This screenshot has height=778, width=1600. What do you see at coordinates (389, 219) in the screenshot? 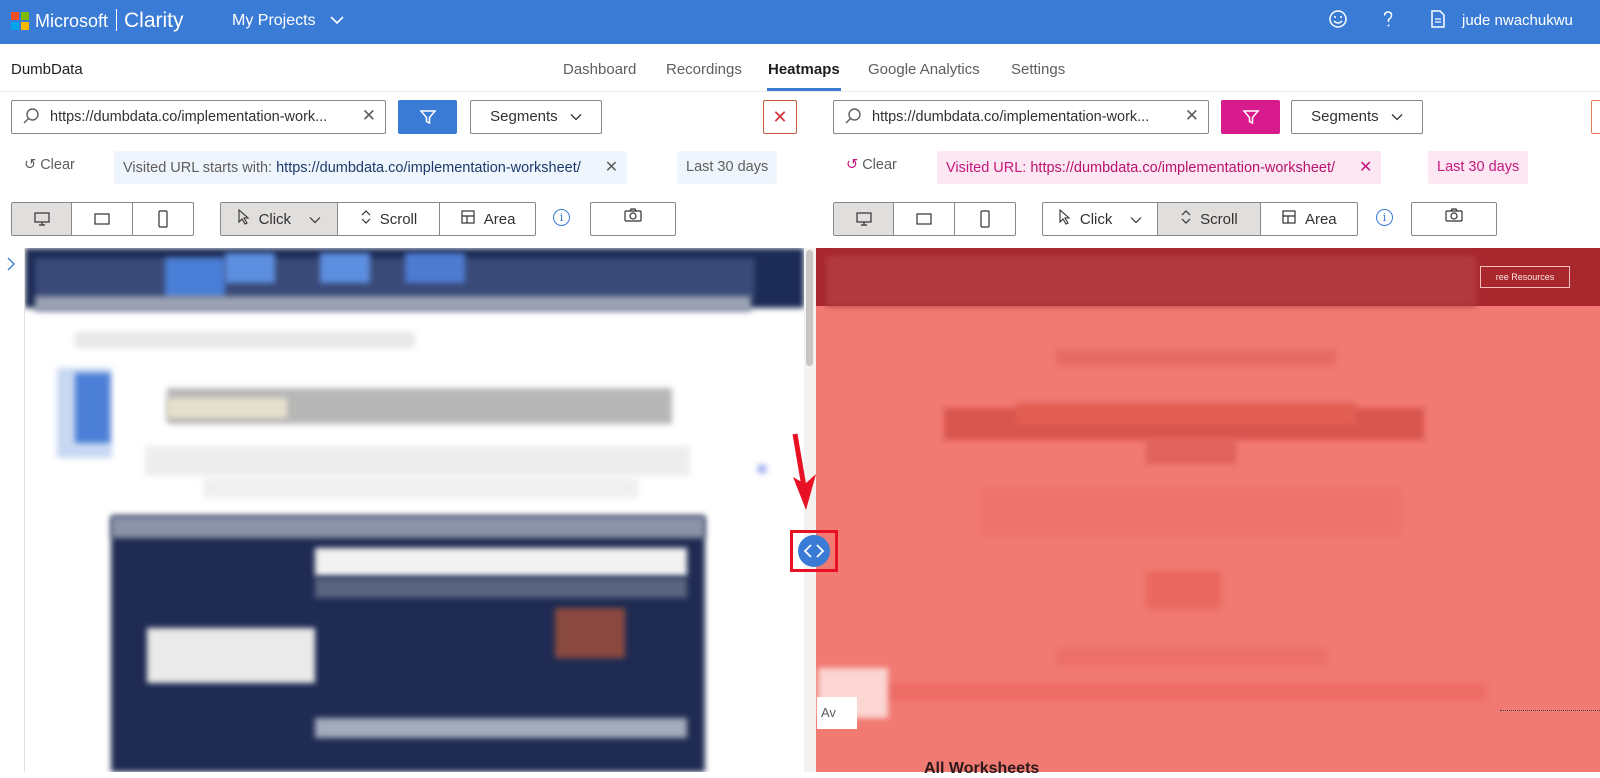
I see `left-scroll-mode-button: Scroll` at bounding box center [389, 219].